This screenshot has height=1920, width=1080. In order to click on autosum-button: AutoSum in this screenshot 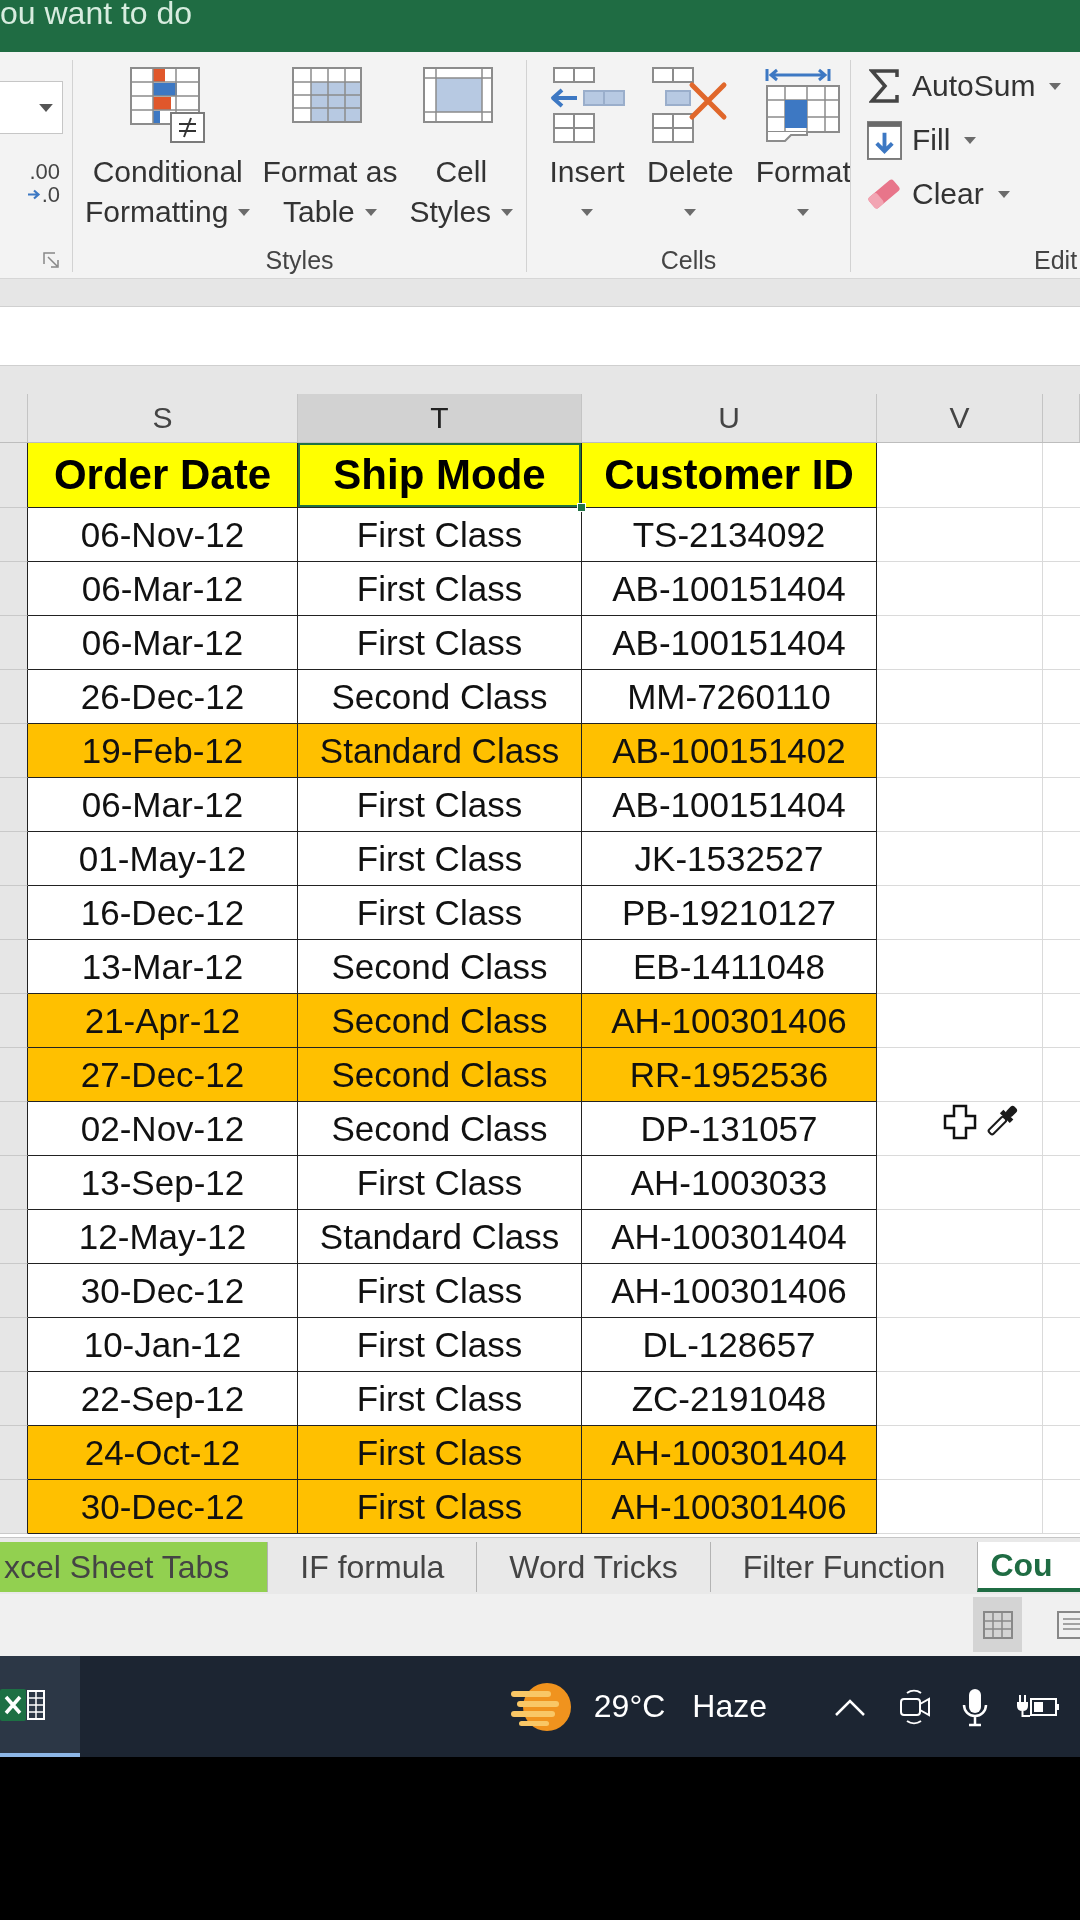, I will do `click(964, 86)`.